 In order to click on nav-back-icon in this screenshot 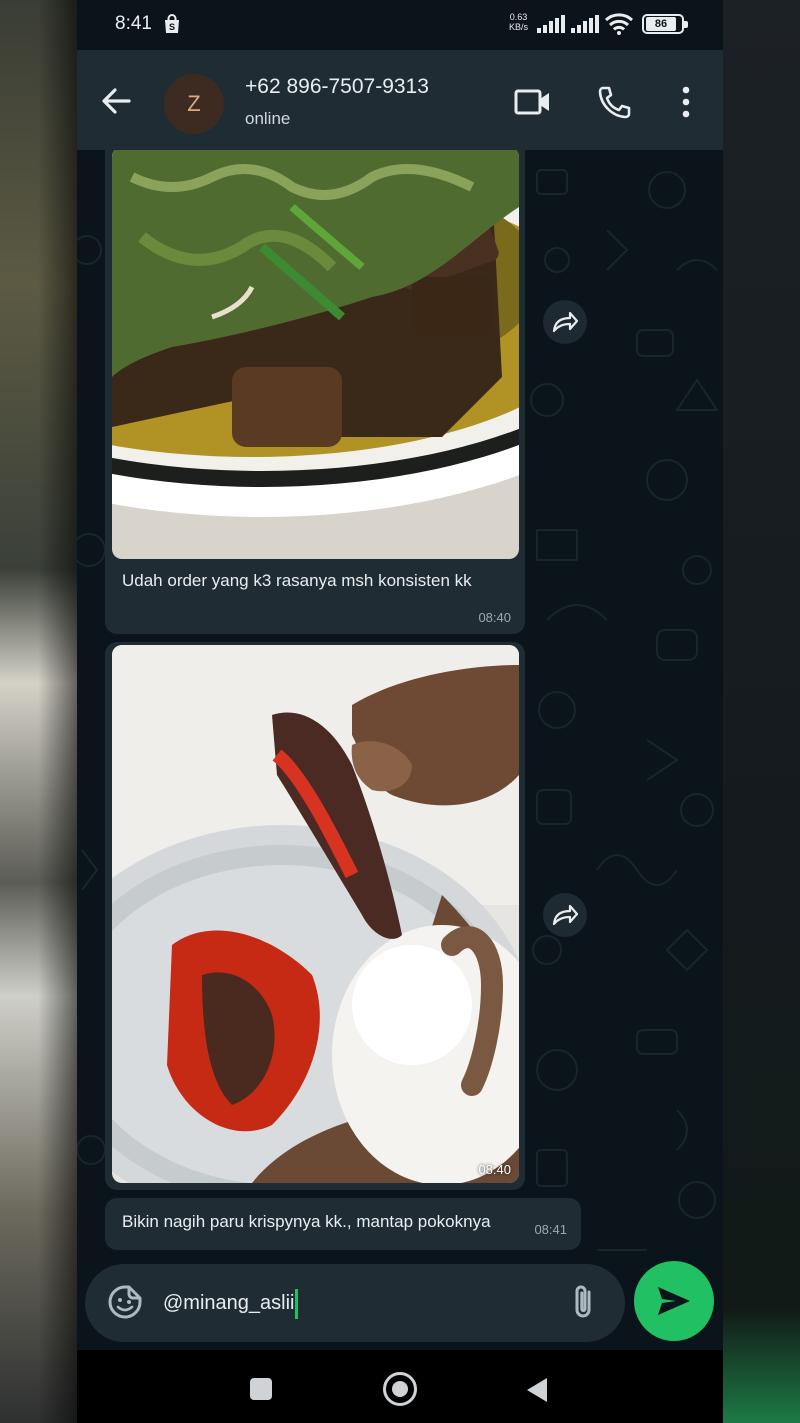, I will do `click(537, 1390)`.